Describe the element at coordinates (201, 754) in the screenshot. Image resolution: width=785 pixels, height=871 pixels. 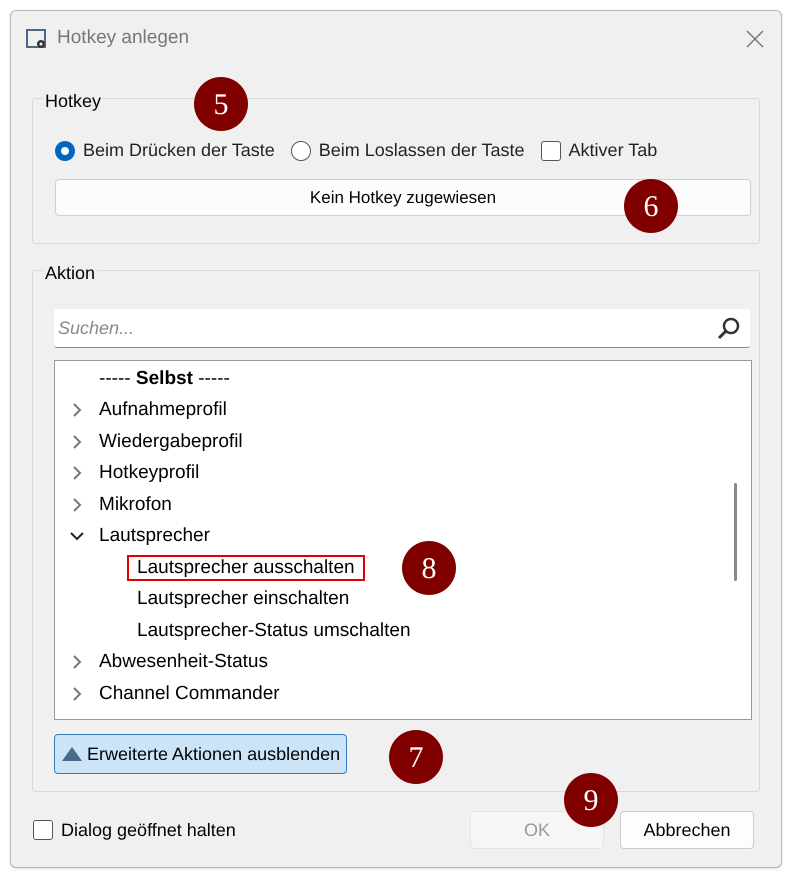
I see `collapse-actions-button: Erweiterte Aktionen ausblenden` at that location.